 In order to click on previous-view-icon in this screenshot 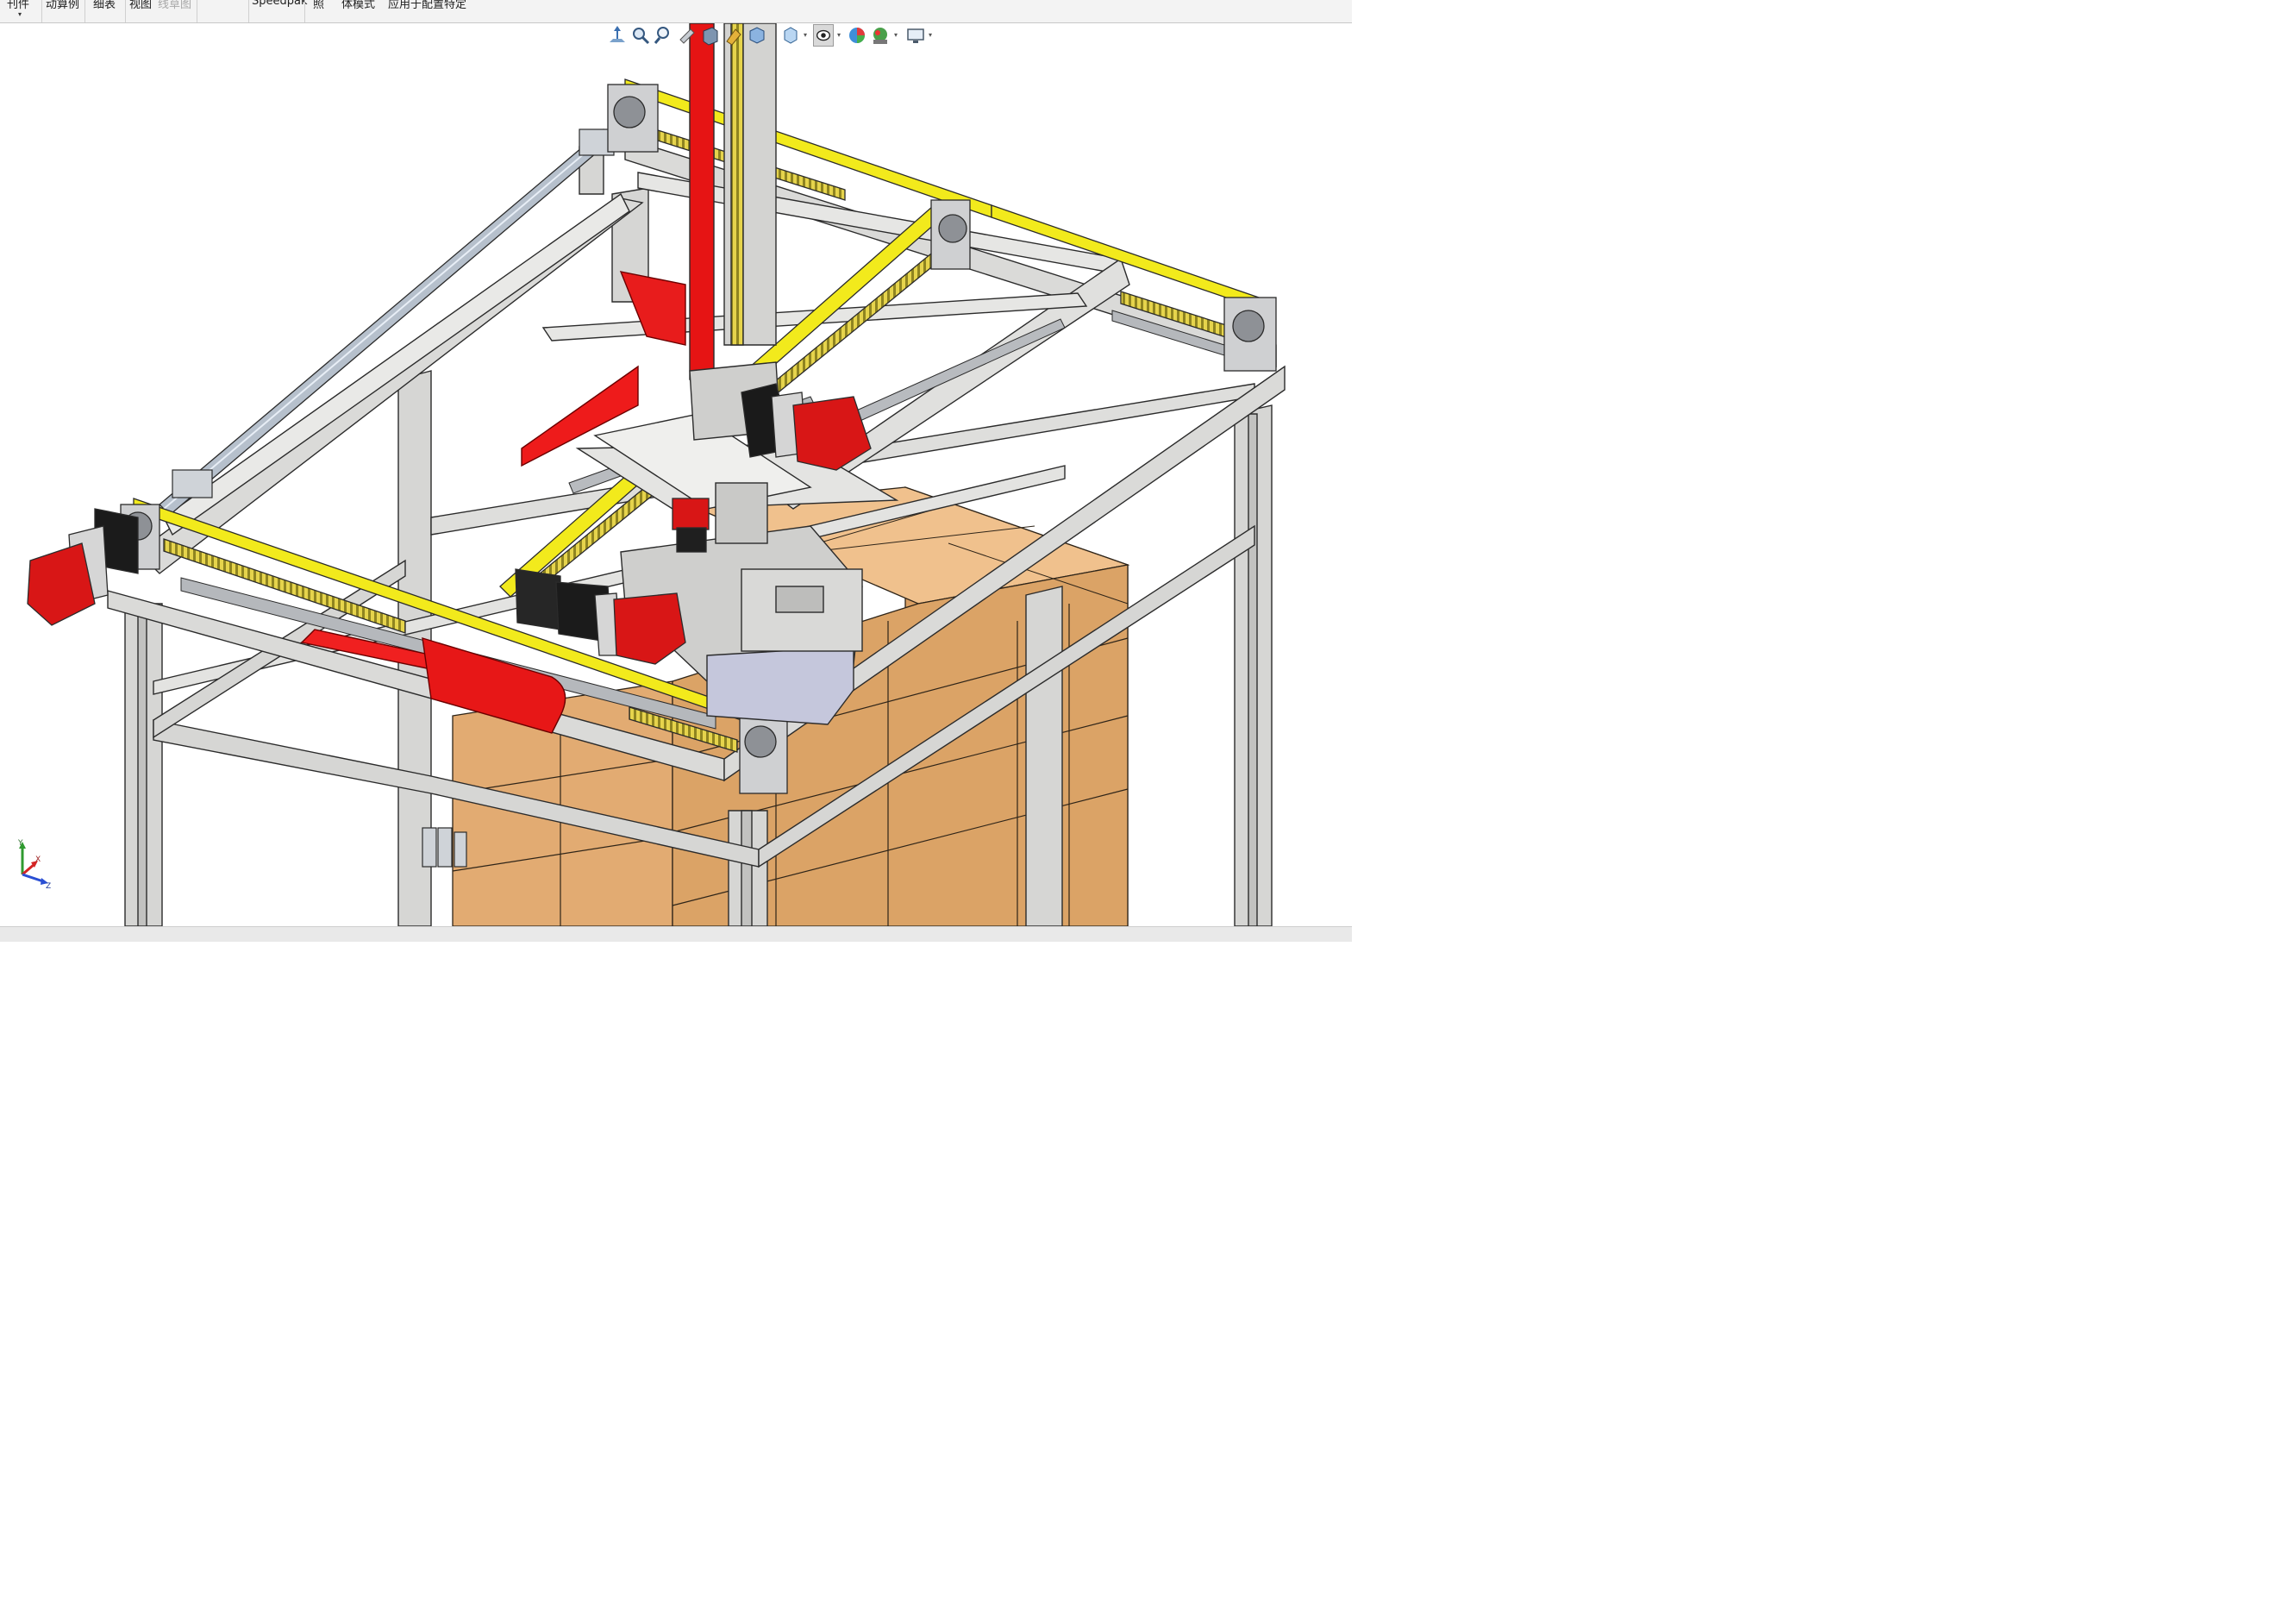, I will do `click(687, 35)`.